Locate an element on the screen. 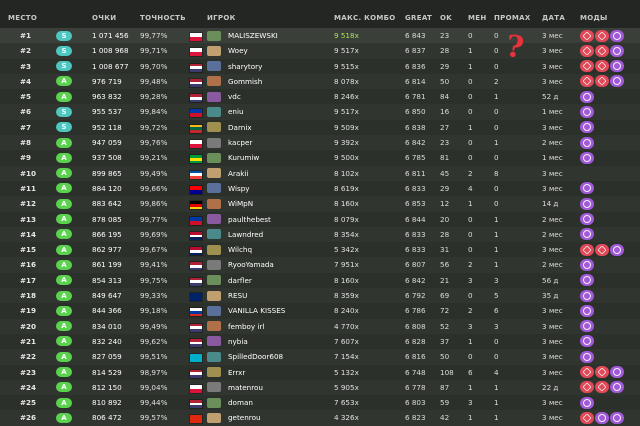 The width and height of the screenshot is (640, 426). table-row: #6 S 955 537 99,84% eniu 9 517x 6 850 16 0 0 1 мес is located at coordinates (320, 112).